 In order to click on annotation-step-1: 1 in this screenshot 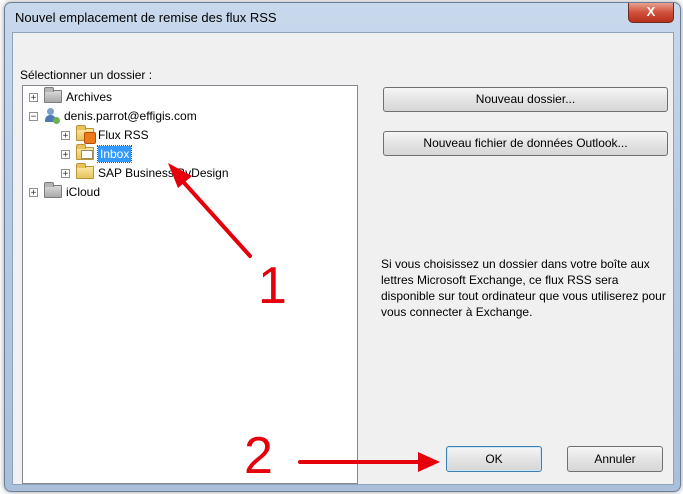, I will do `click(272, 286)`.